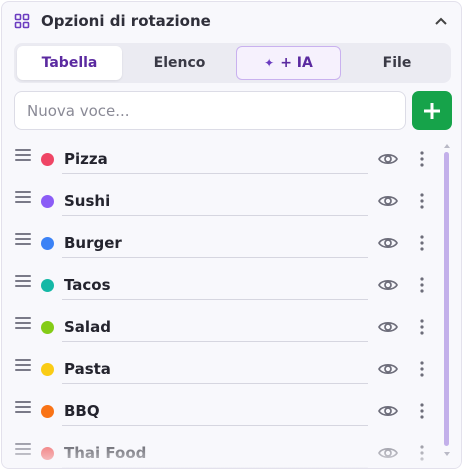  I want to click on tab-label: Tabella, so click(69, 63).